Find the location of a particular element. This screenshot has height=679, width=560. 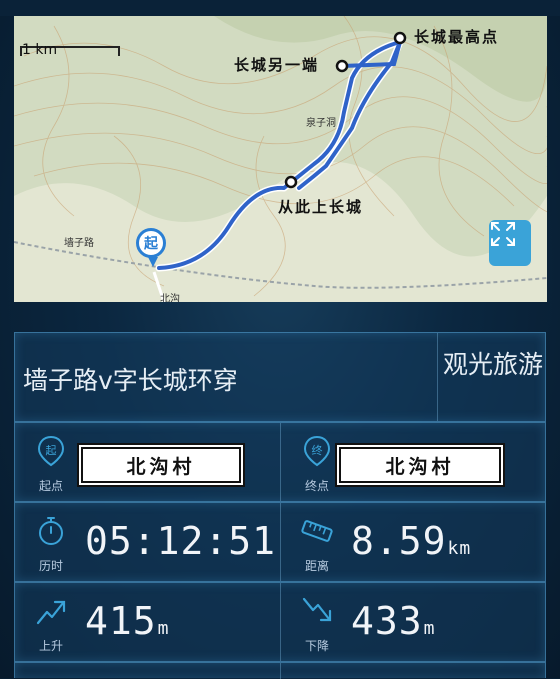

next-row-partial is located at coordinates (280, 670).